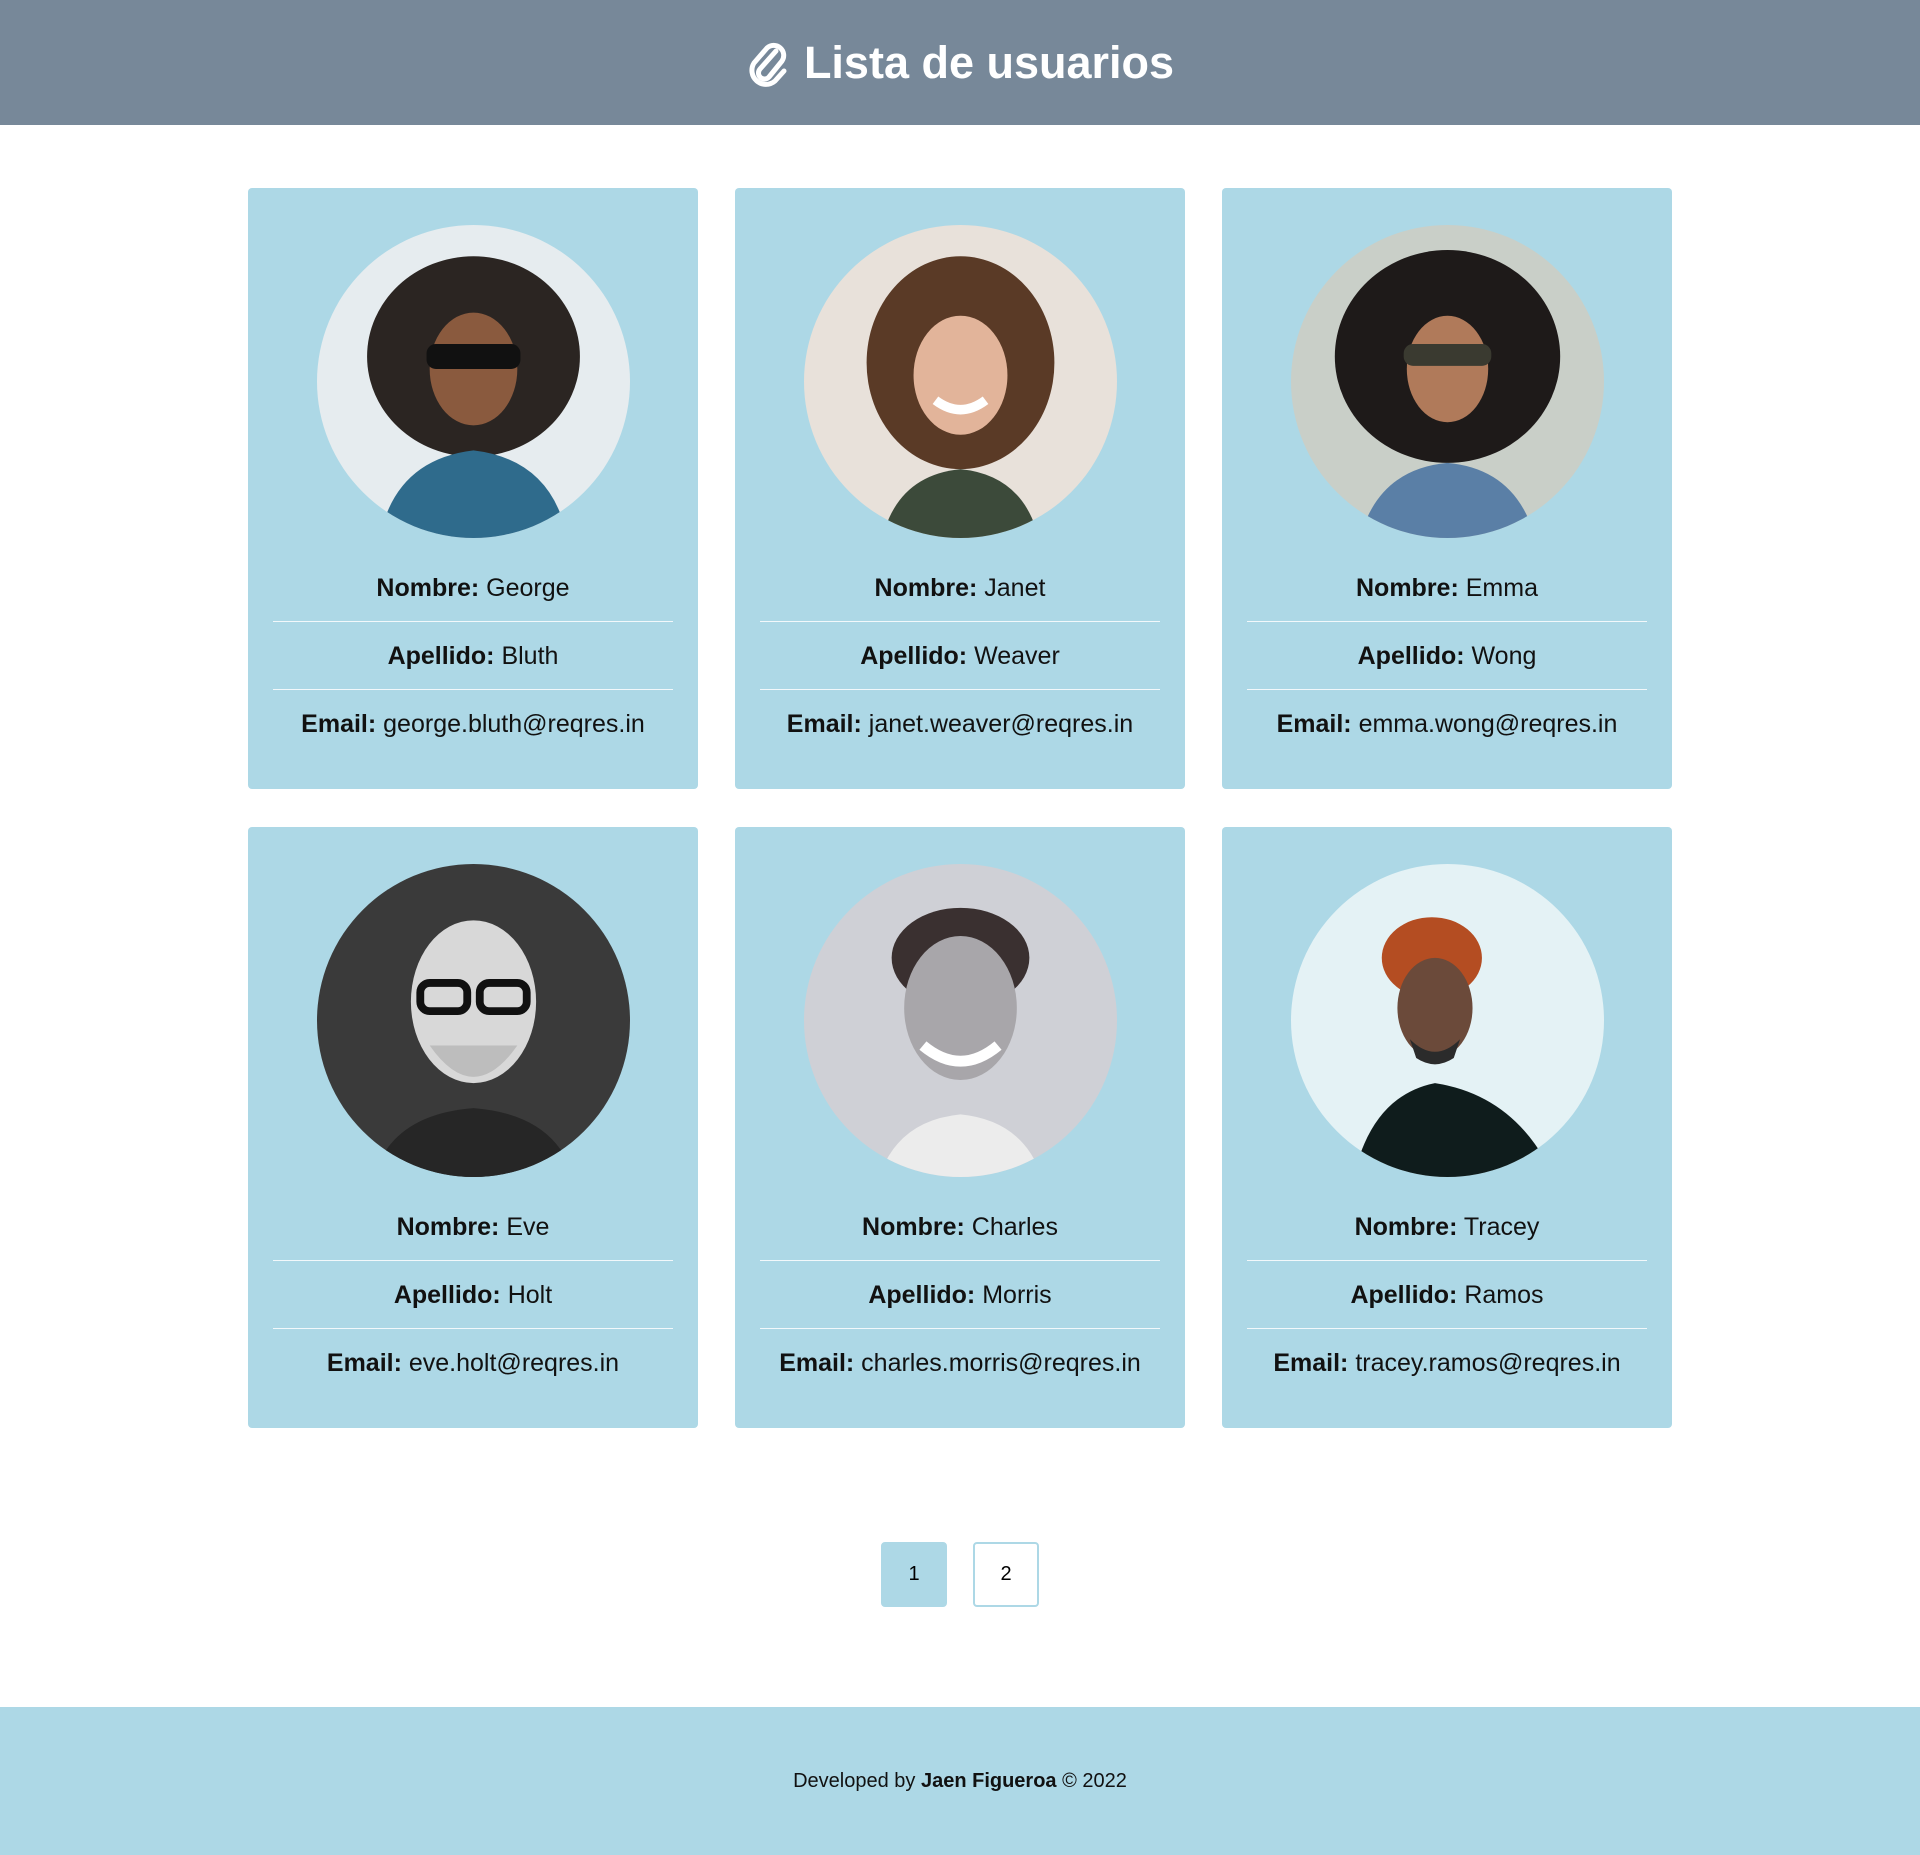  I want to click on footer-copyright: © 2022, so click(1094, 1780).